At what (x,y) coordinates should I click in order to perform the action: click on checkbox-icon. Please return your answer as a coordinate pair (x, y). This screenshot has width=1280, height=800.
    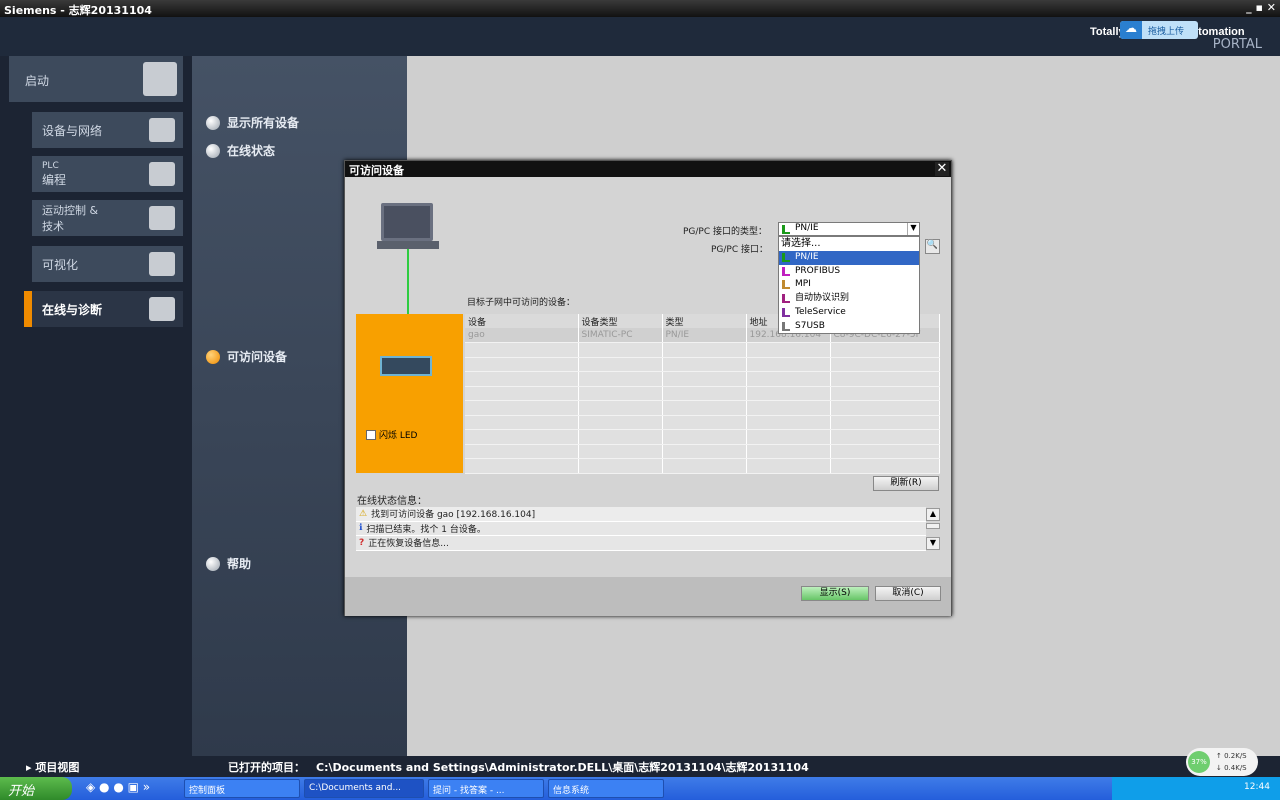
    Looking at the image, I should click on (371, 434).